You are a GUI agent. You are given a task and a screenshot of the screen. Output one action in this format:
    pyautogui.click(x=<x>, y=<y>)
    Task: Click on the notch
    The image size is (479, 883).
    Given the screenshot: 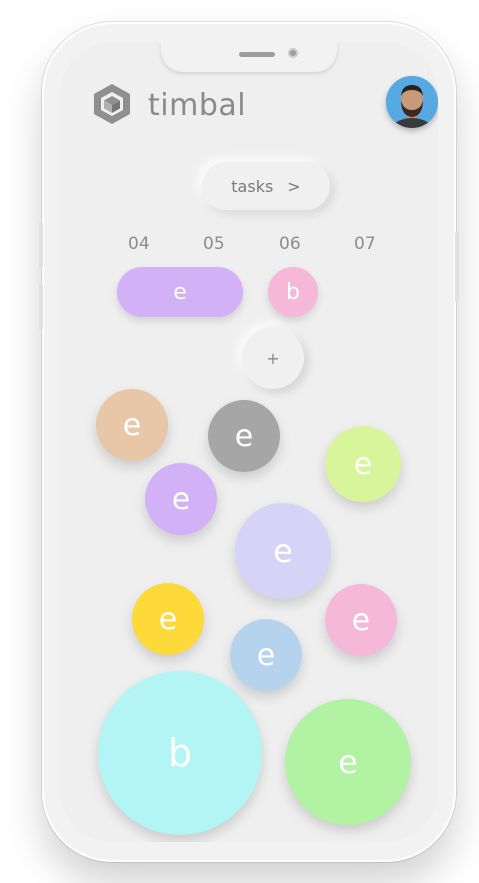 What is the action you would take?
    pyautogui.click(x=249, y=57)
    